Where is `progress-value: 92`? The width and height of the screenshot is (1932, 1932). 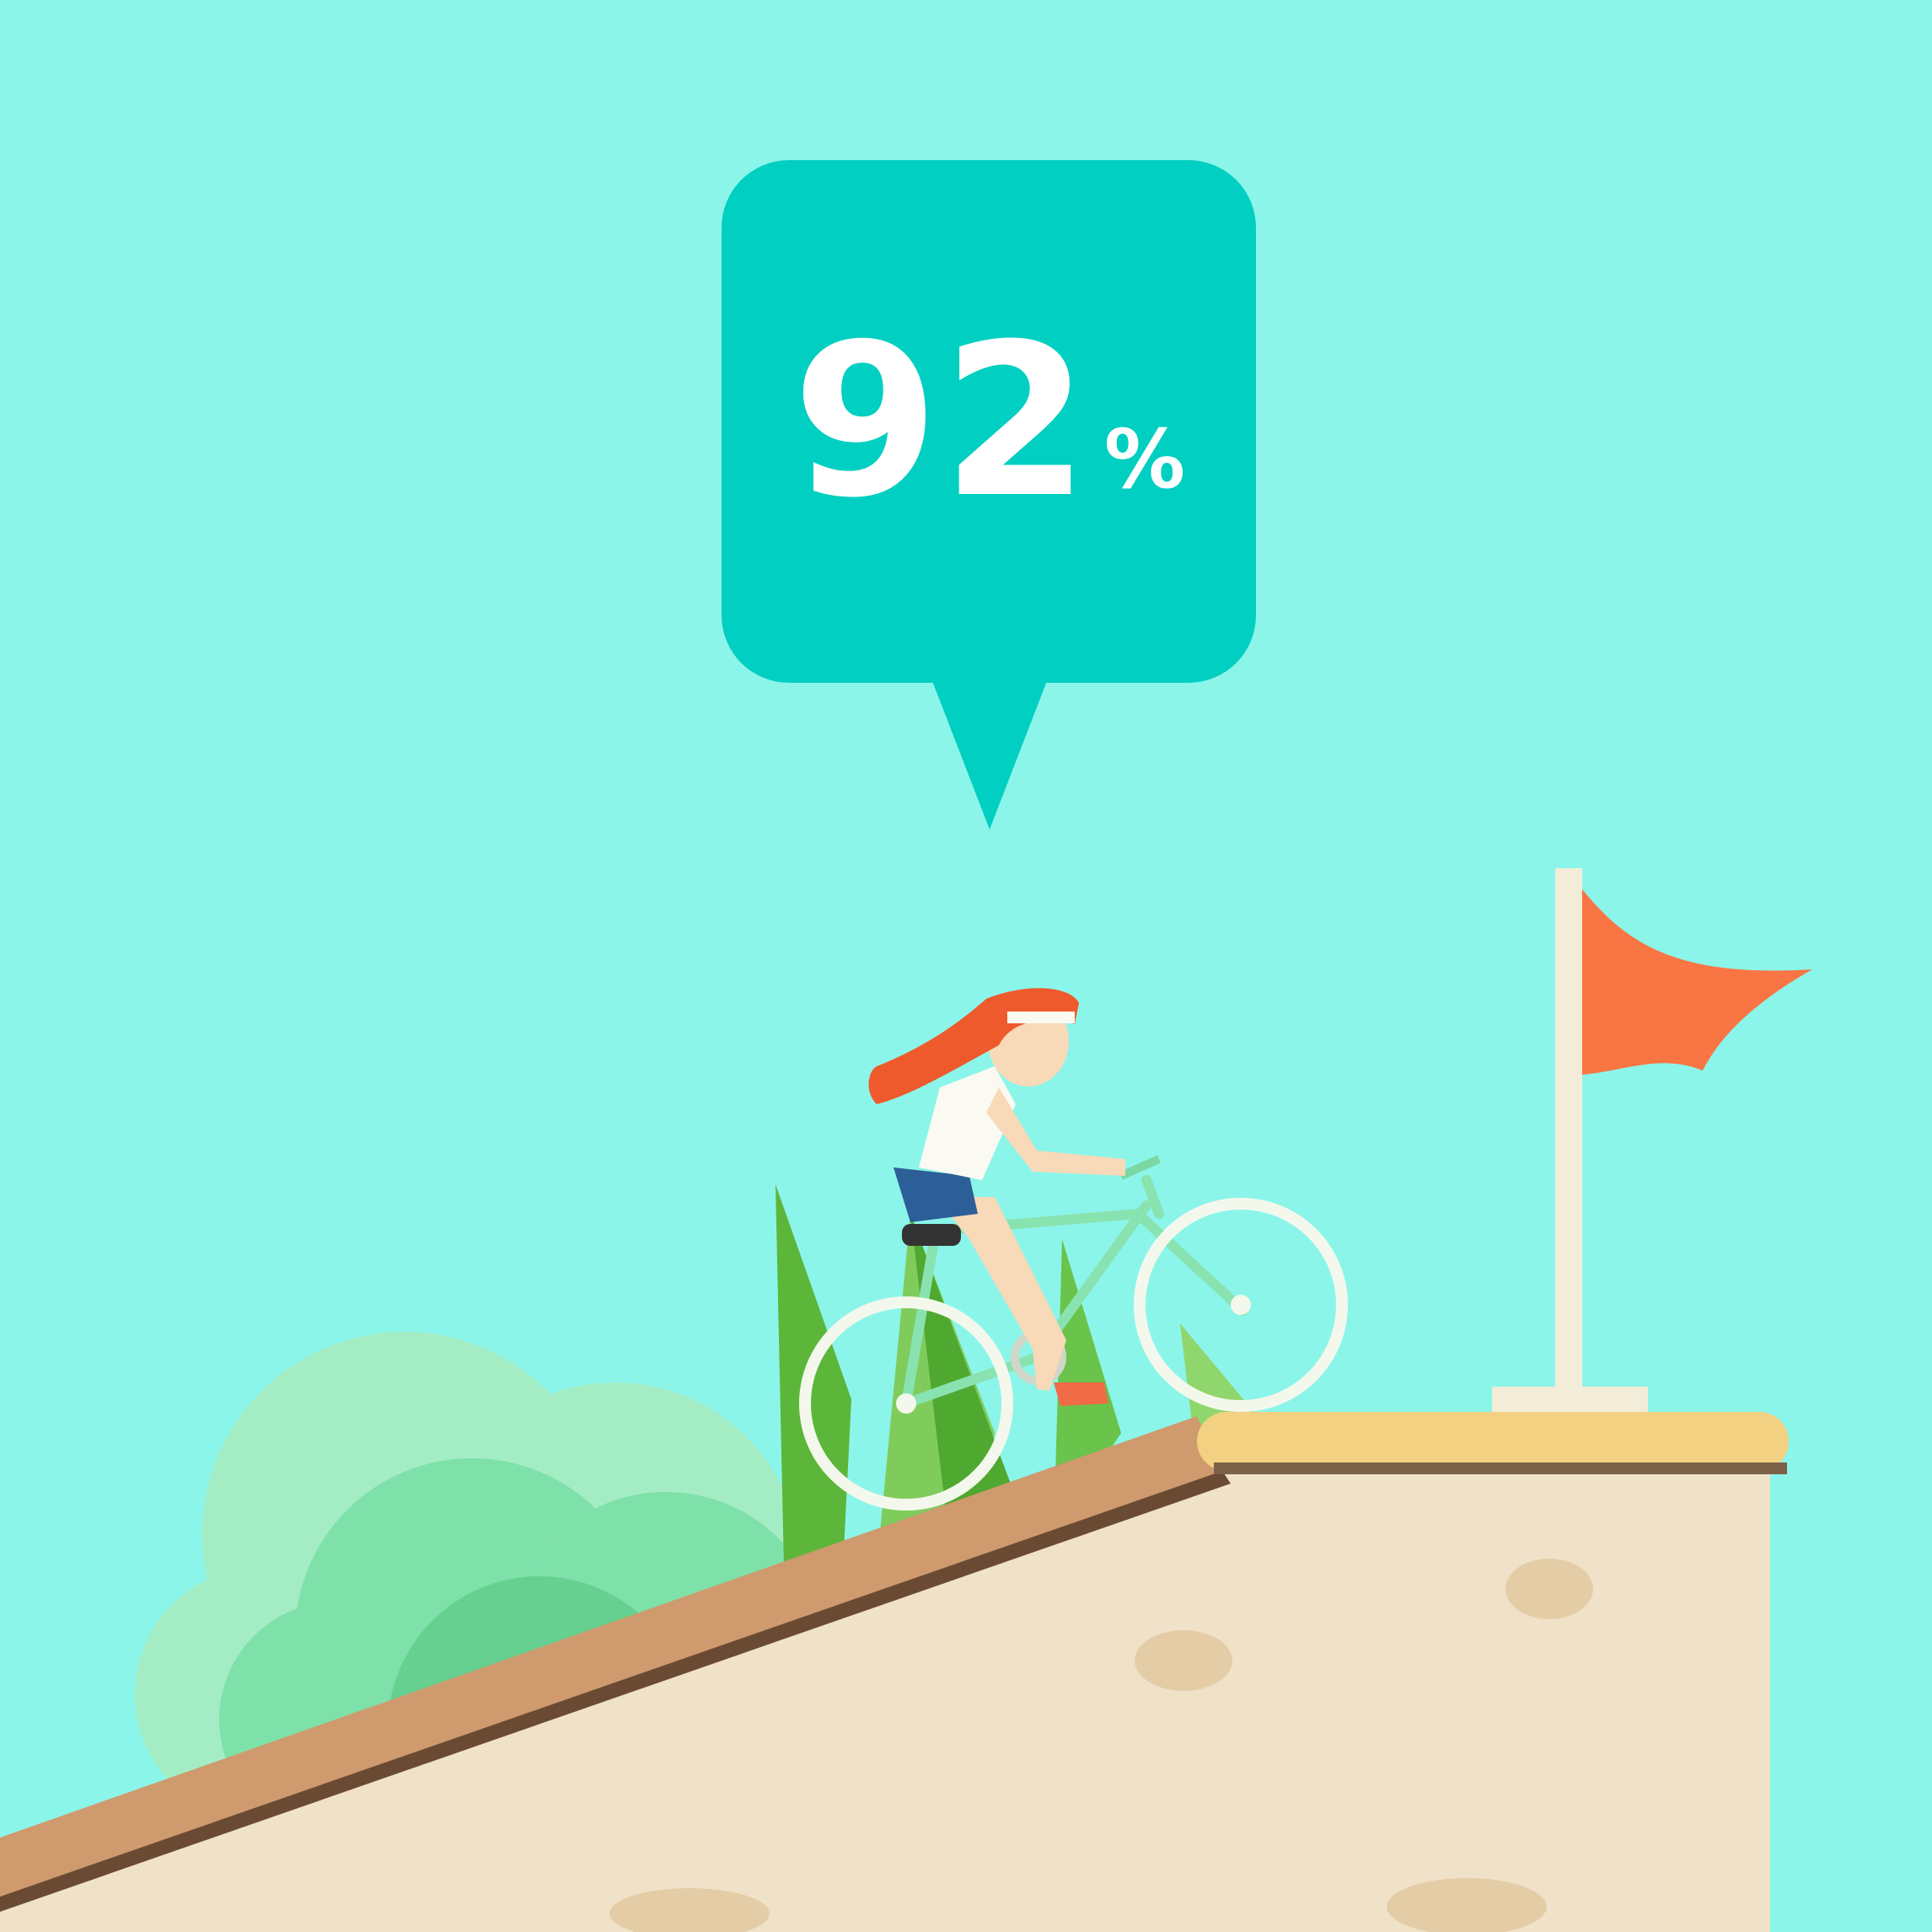
progress-value: 92 is located at coordinates (942, 421).